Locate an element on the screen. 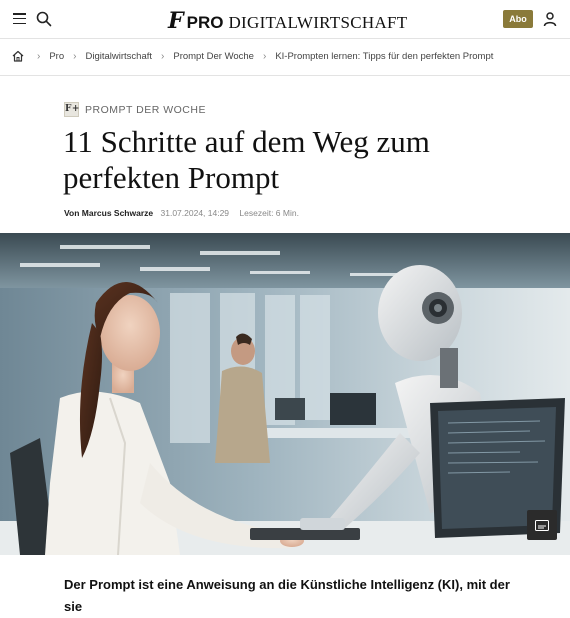 The image size is (570, 618). breadcrumb-item-digitalwirtschaft: Digitalwirtschaft is located at coordinates (118, 56).